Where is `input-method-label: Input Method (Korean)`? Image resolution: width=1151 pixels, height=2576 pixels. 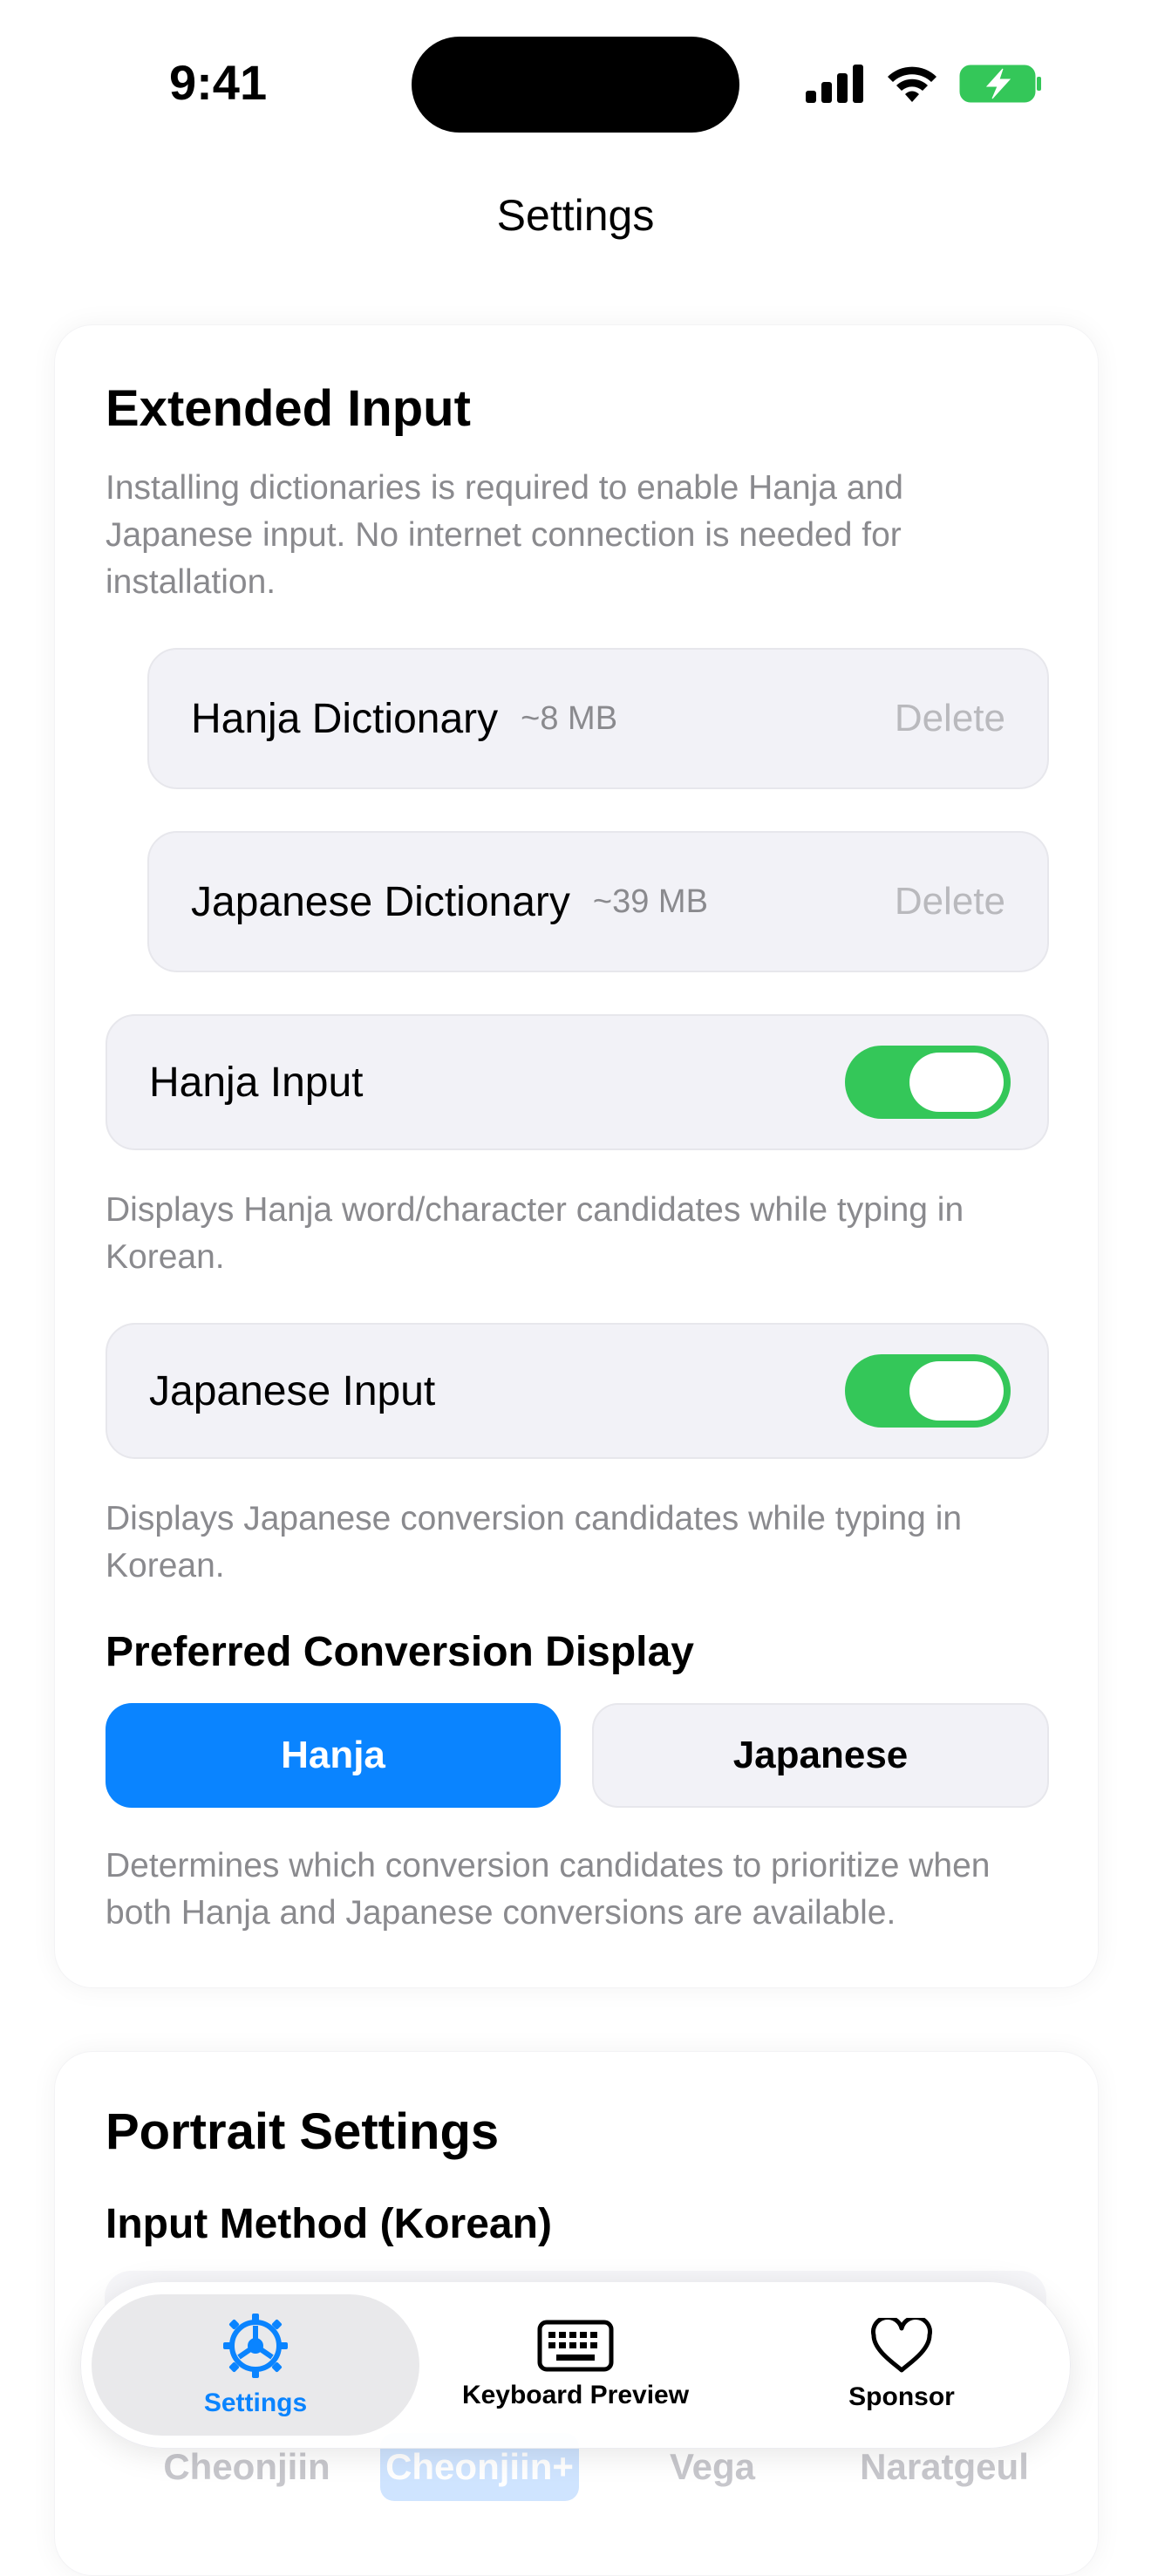 input-method-label: Input Method (Korean) is located at coordinates (329, 2224).